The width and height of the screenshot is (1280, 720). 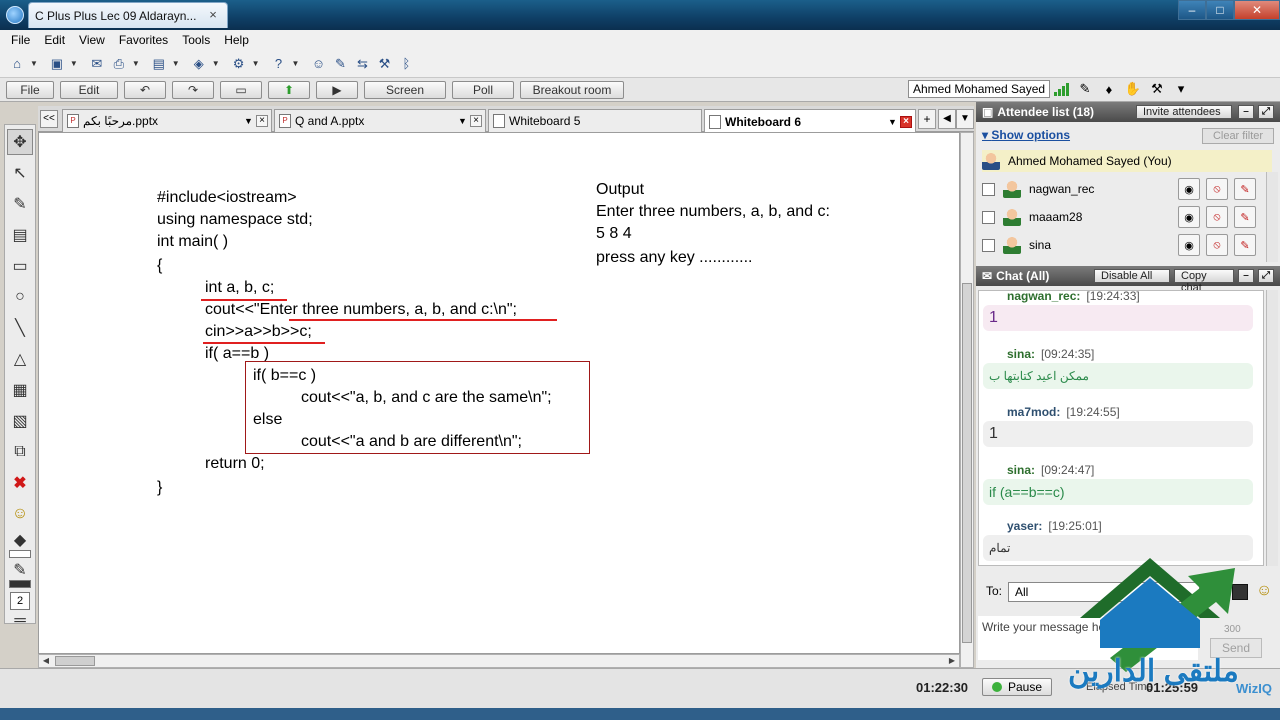 I want to click on help-icon: ?, so click(x=279, y=64).